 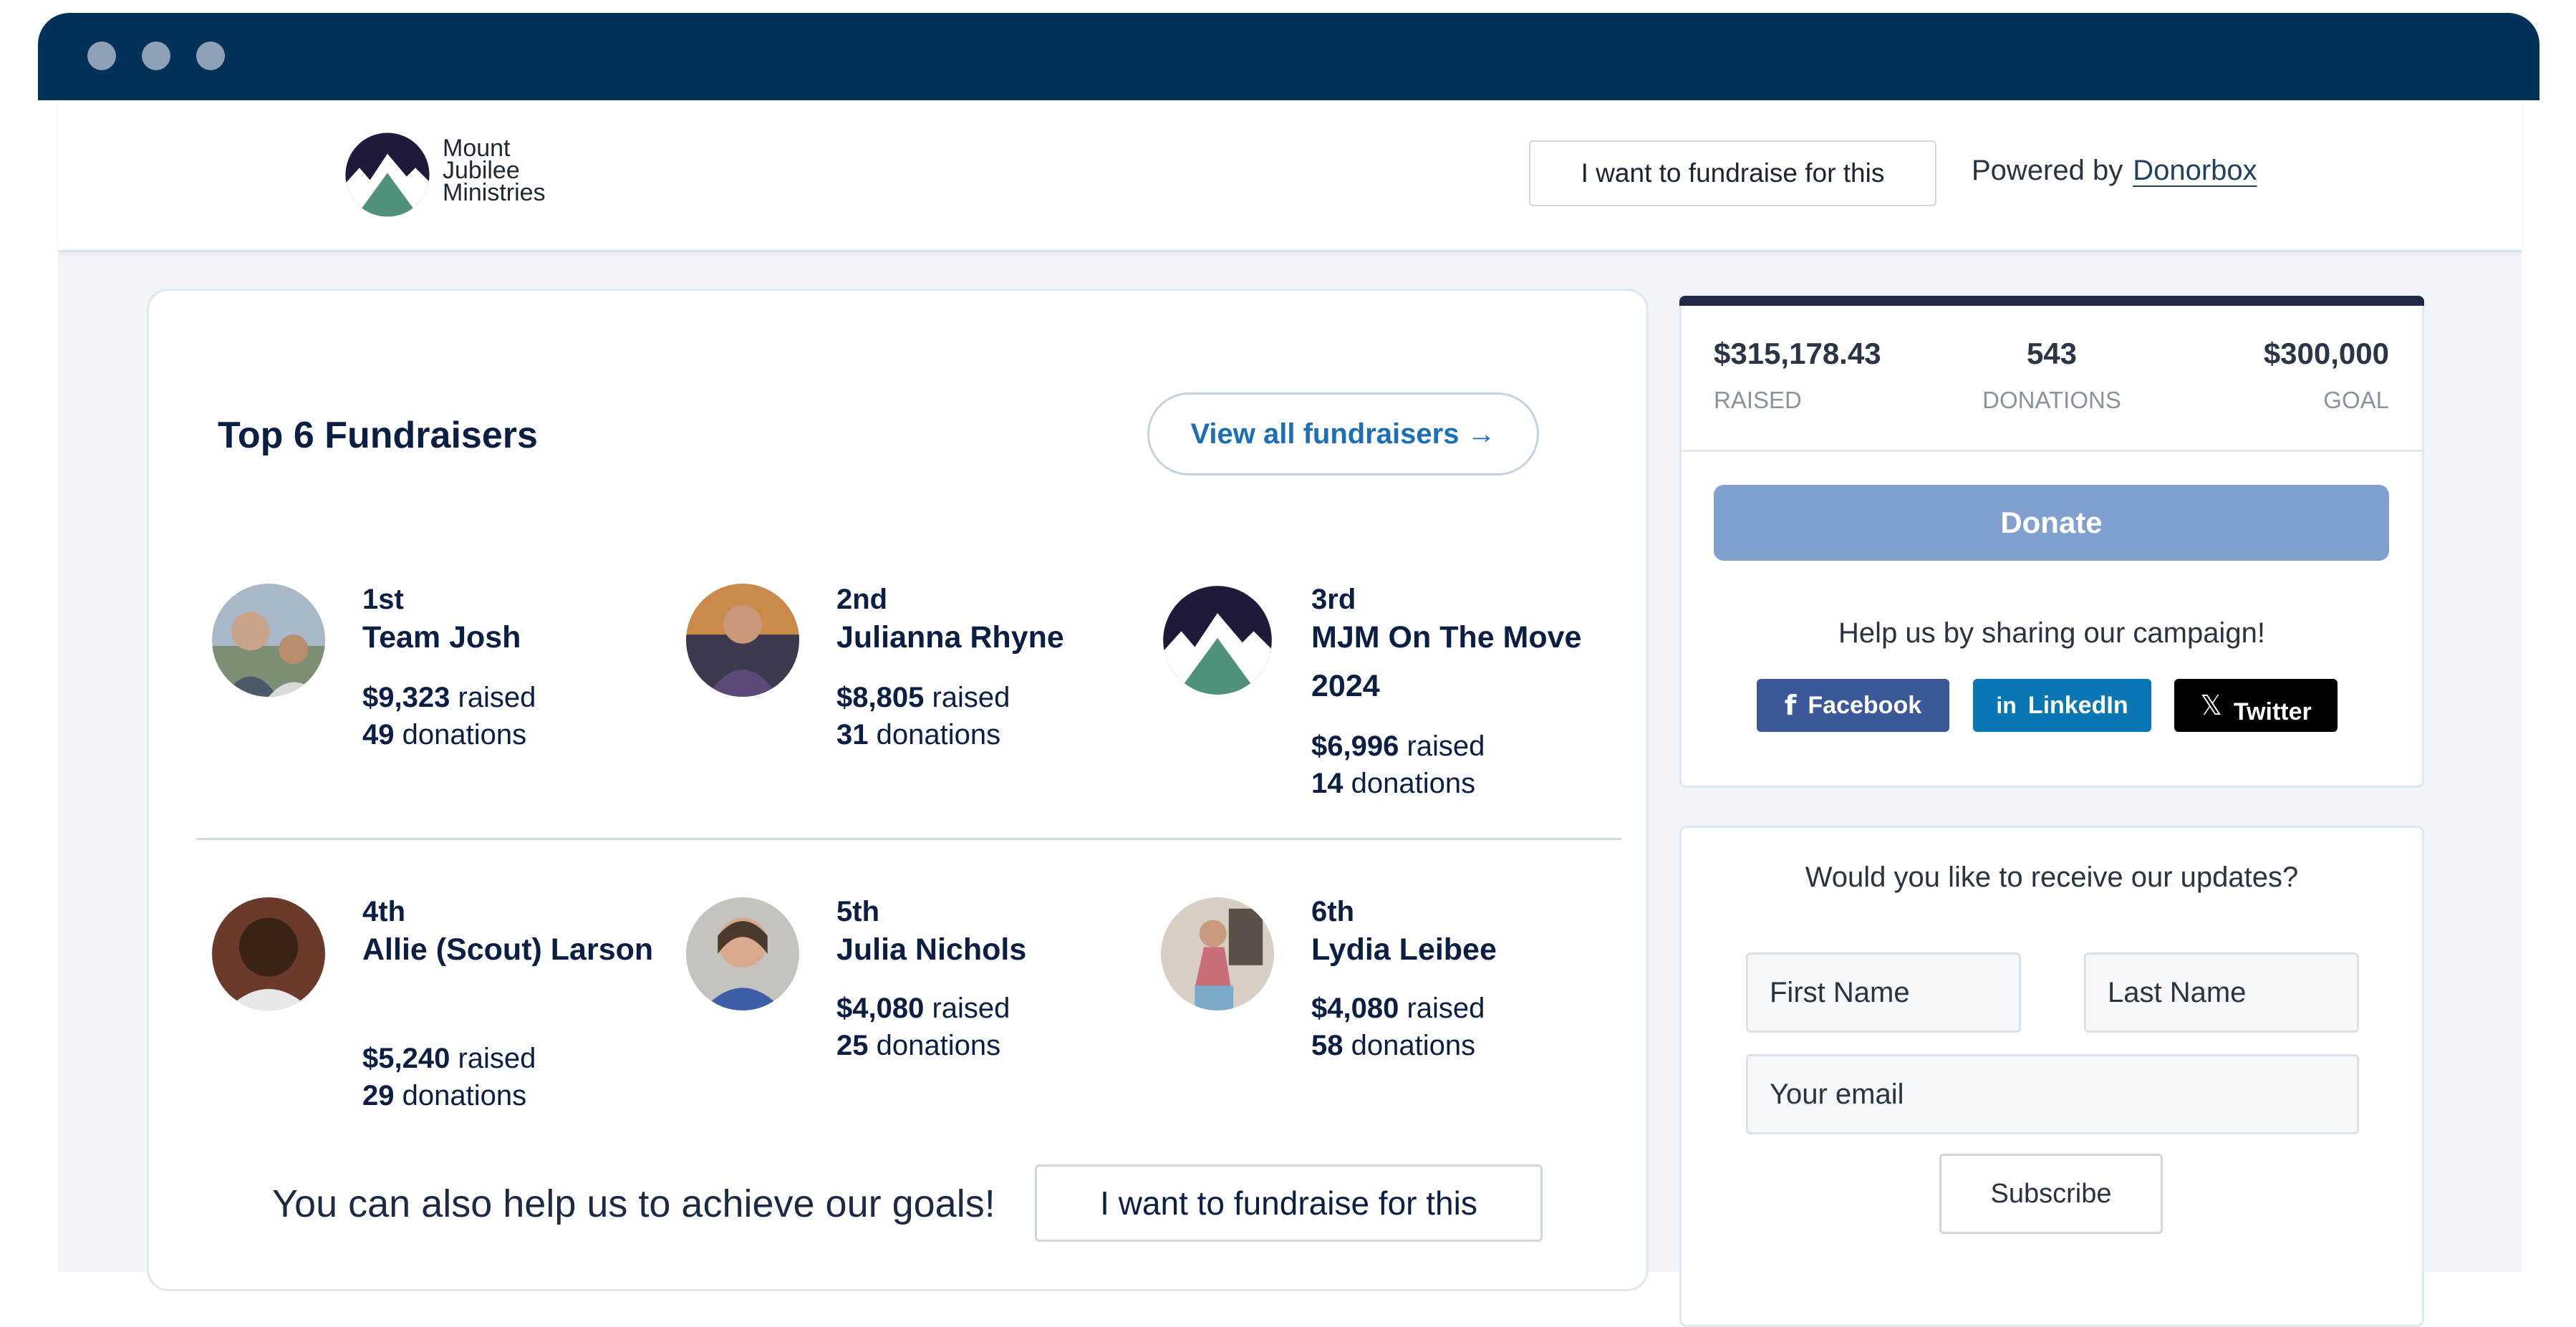 I want to click on fundraiser-amount: $9,323 raised, so click(x=449, y=697).